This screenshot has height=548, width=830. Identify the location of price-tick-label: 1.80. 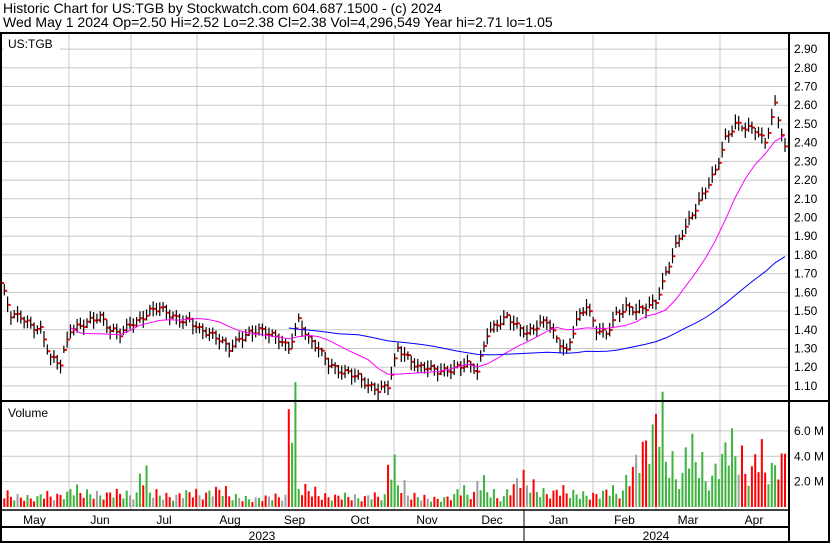
(806, 255).